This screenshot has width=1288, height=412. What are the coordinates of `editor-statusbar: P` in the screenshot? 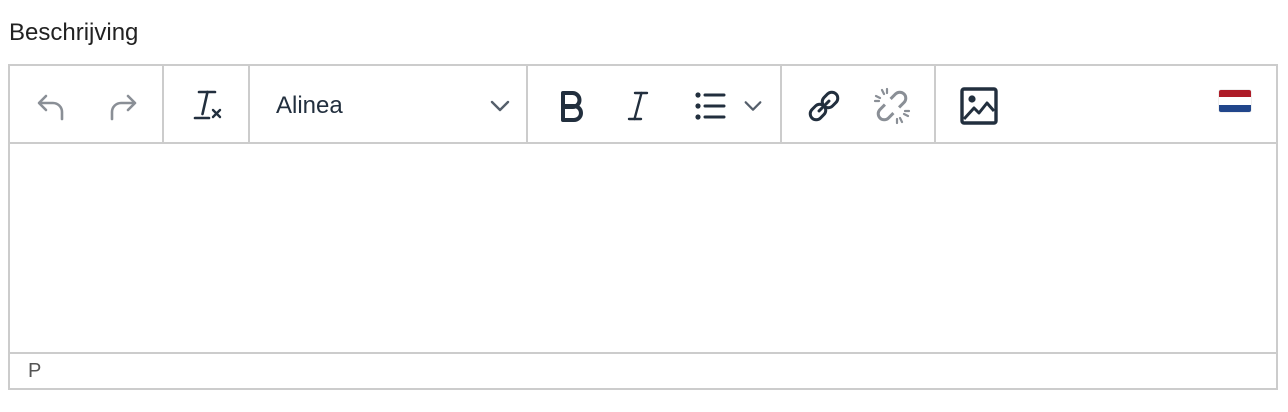 It's located at (643, 370).